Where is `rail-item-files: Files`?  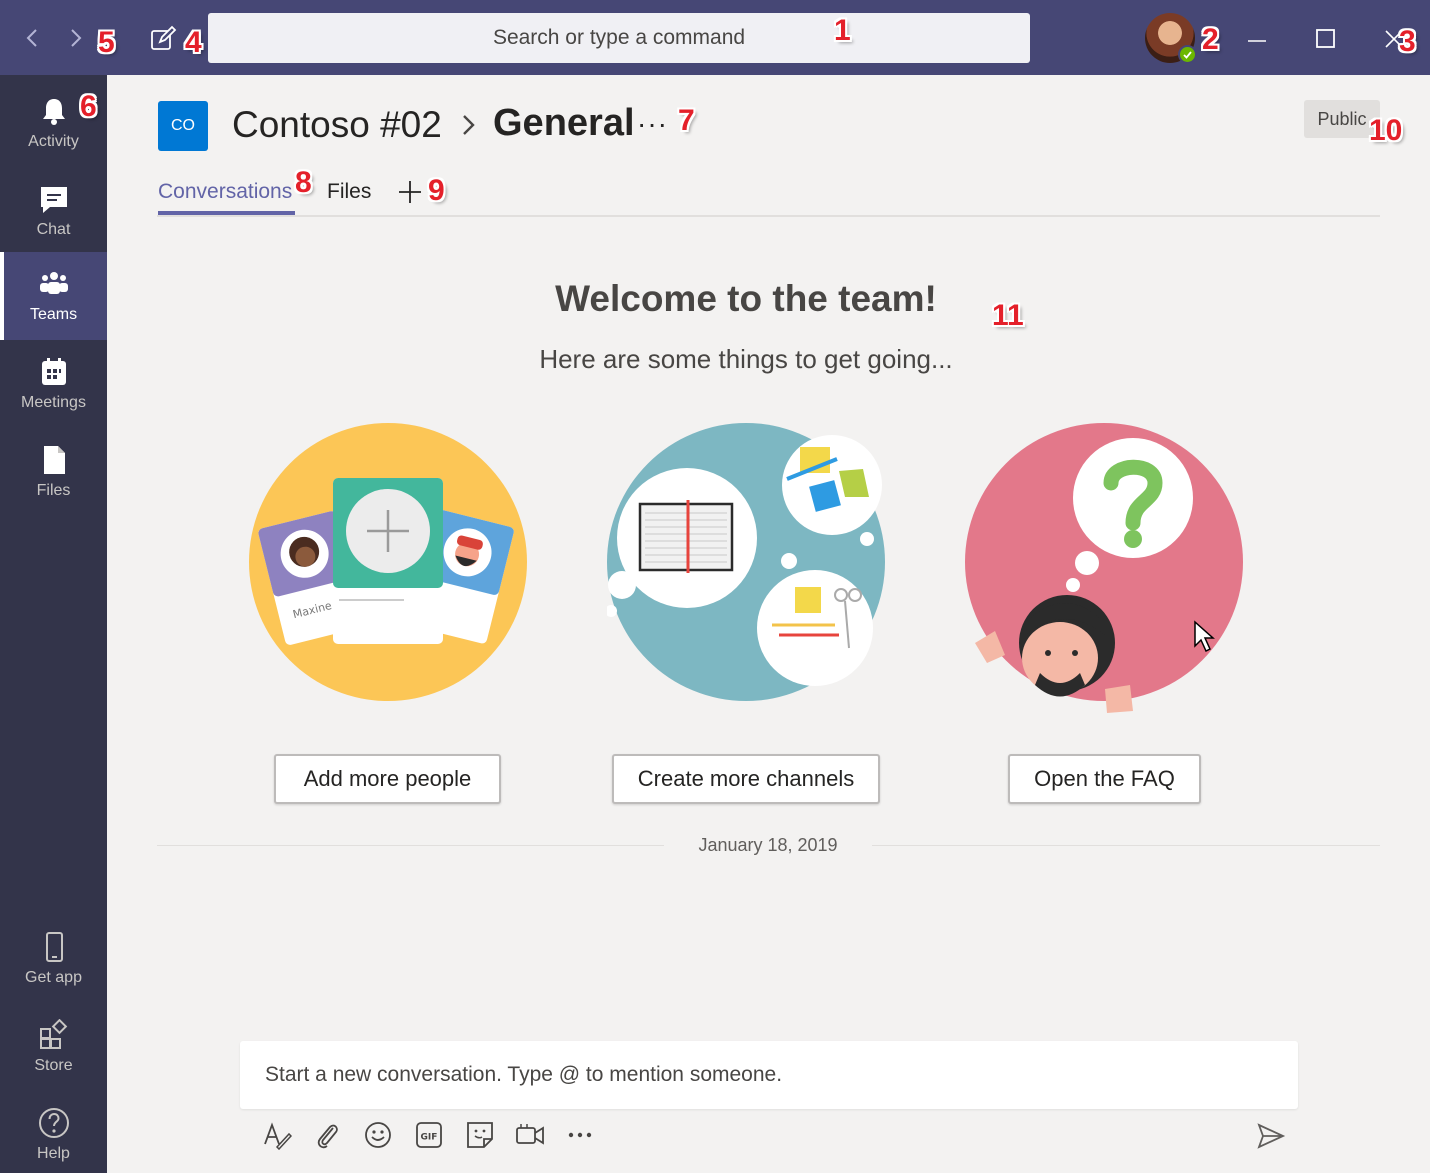 rail-item-files: Files is located at coordinates (53, 472).